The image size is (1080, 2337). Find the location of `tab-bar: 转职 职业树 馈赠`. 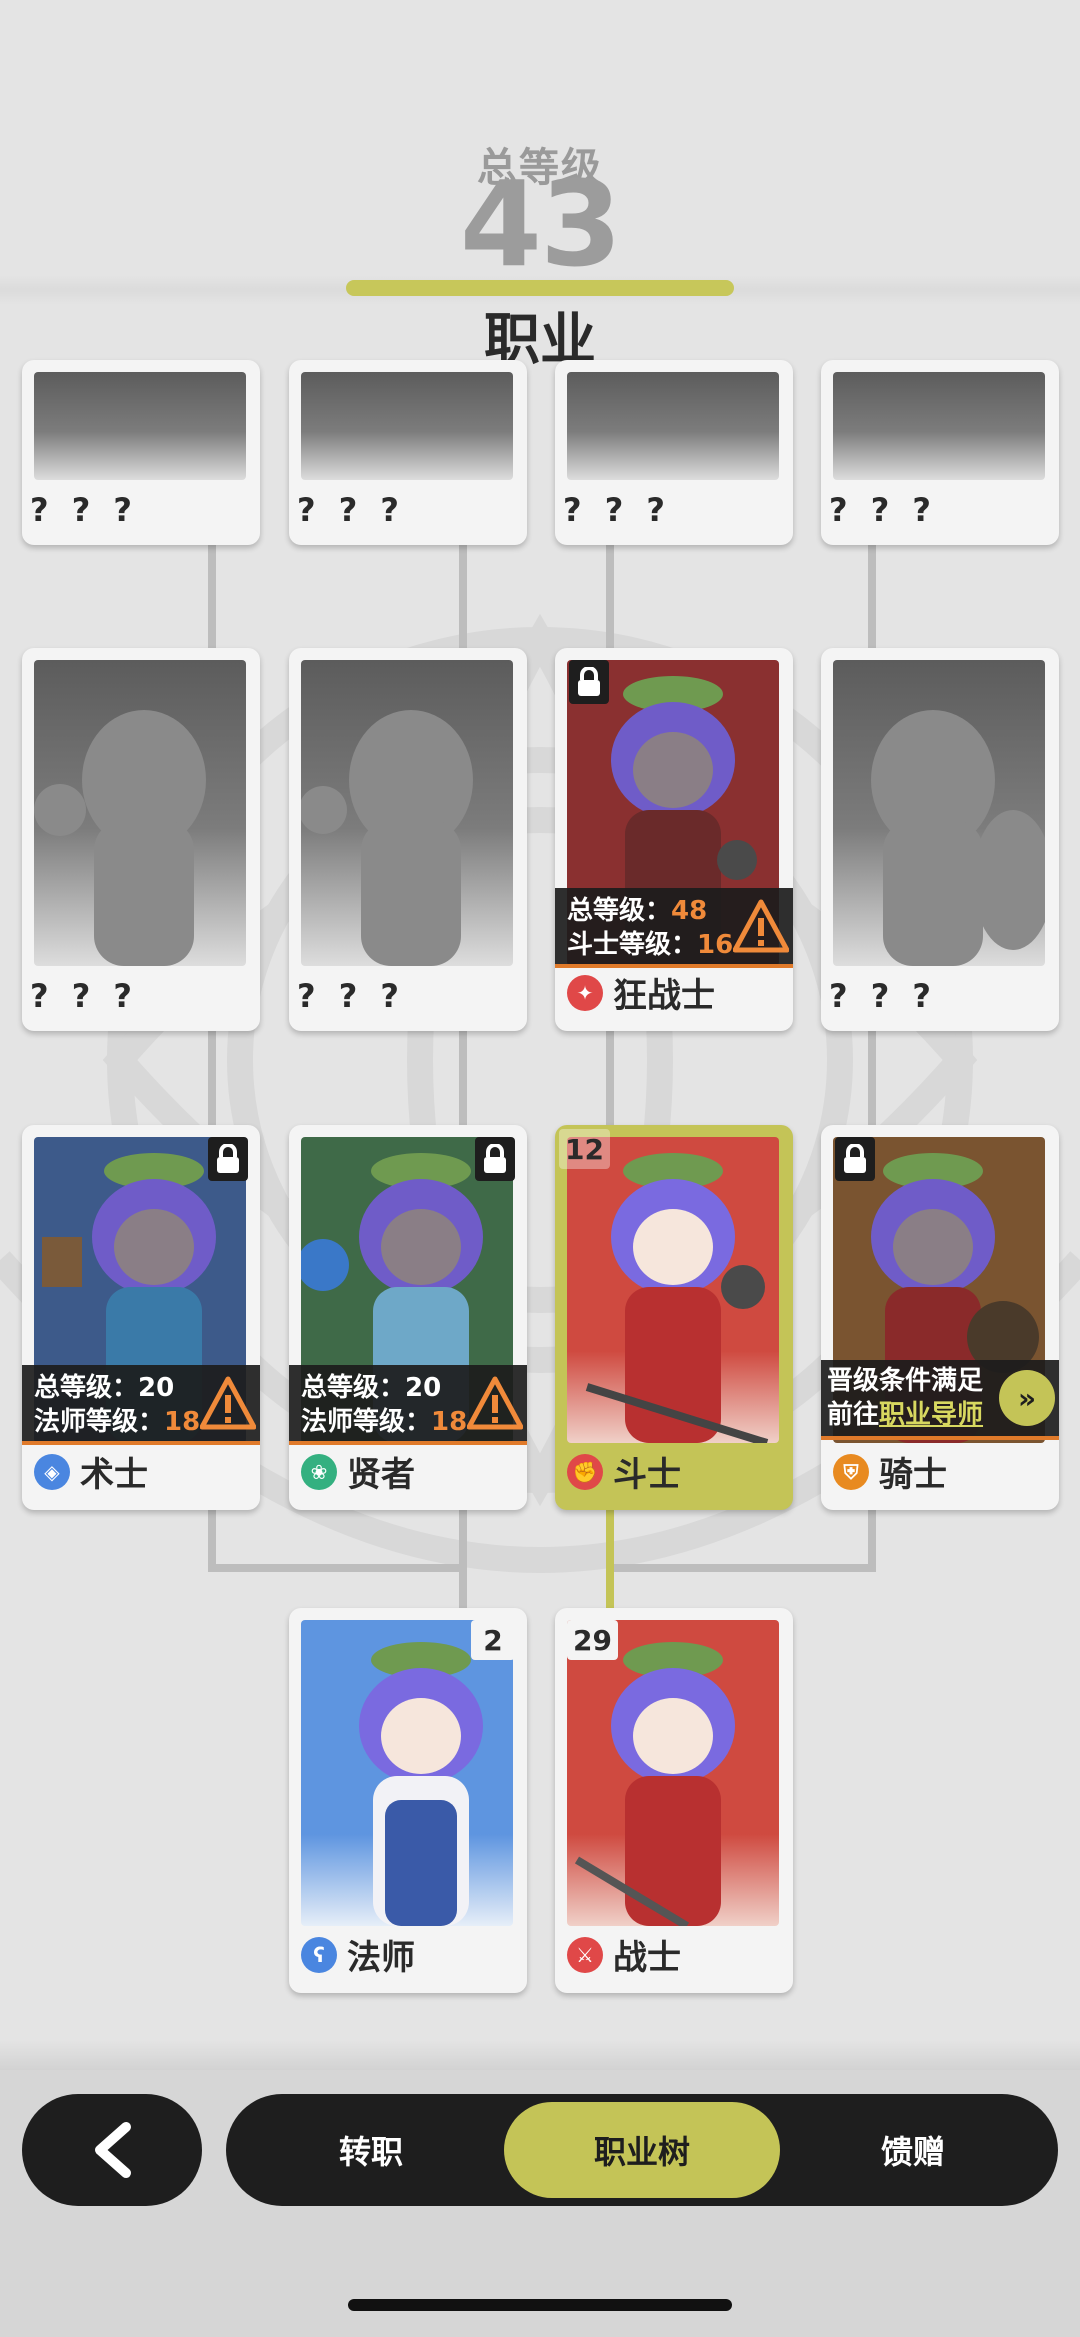

tab-bar: 转职 职业树 馈赠 is located at coordinates (642, 2150).